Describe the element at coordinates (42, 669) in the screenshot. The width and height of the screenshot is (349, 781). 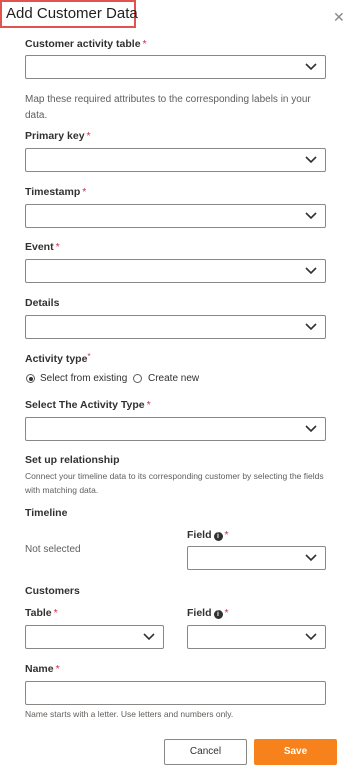
I see `name-label: Name *` at that location.